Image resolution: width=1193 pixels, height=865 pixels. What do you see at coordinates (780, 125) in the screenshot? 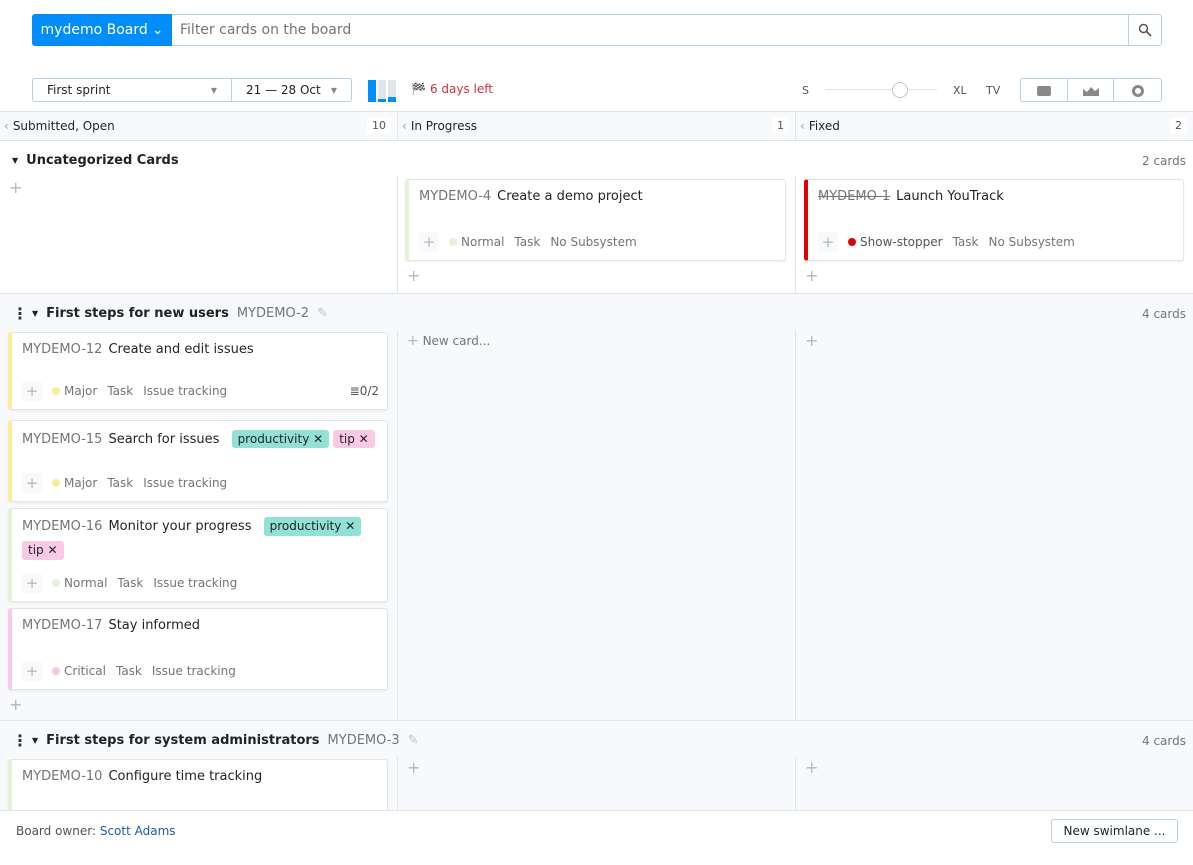
I see `column-count: 1` at bounding box center [780, 125].